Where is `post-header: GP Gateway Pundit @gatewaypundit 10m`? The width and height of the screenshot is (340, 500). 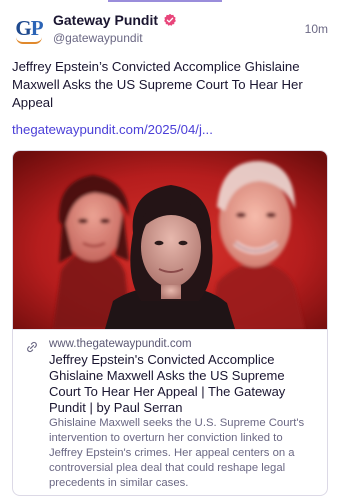 post-header: GP Gateway Pundit @gatewaypundit 10m is located at coordinates (170, 28).